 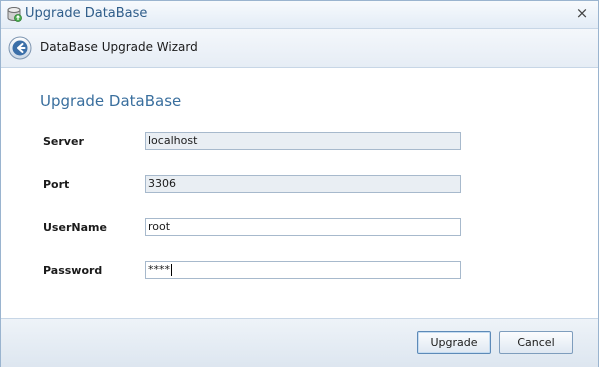 I want to click on port-field: 3306, so click(x=303, y=184).